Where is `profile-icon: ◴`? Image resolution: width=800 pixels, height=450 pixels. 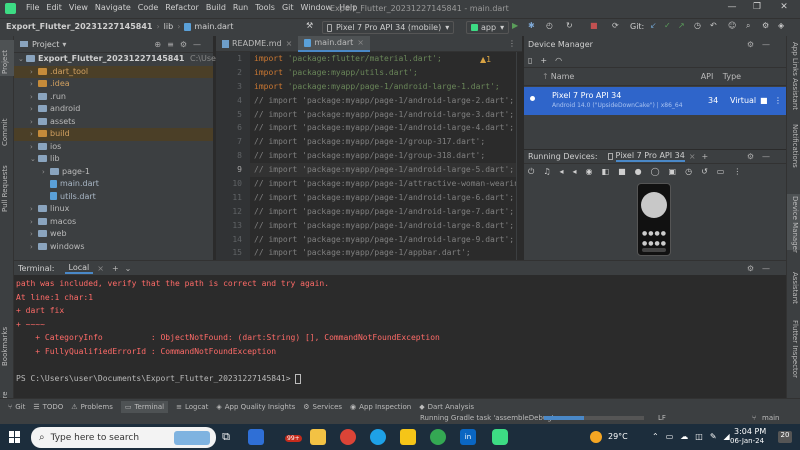
profile-icon: ◴ is located at coordinates (549, 25).